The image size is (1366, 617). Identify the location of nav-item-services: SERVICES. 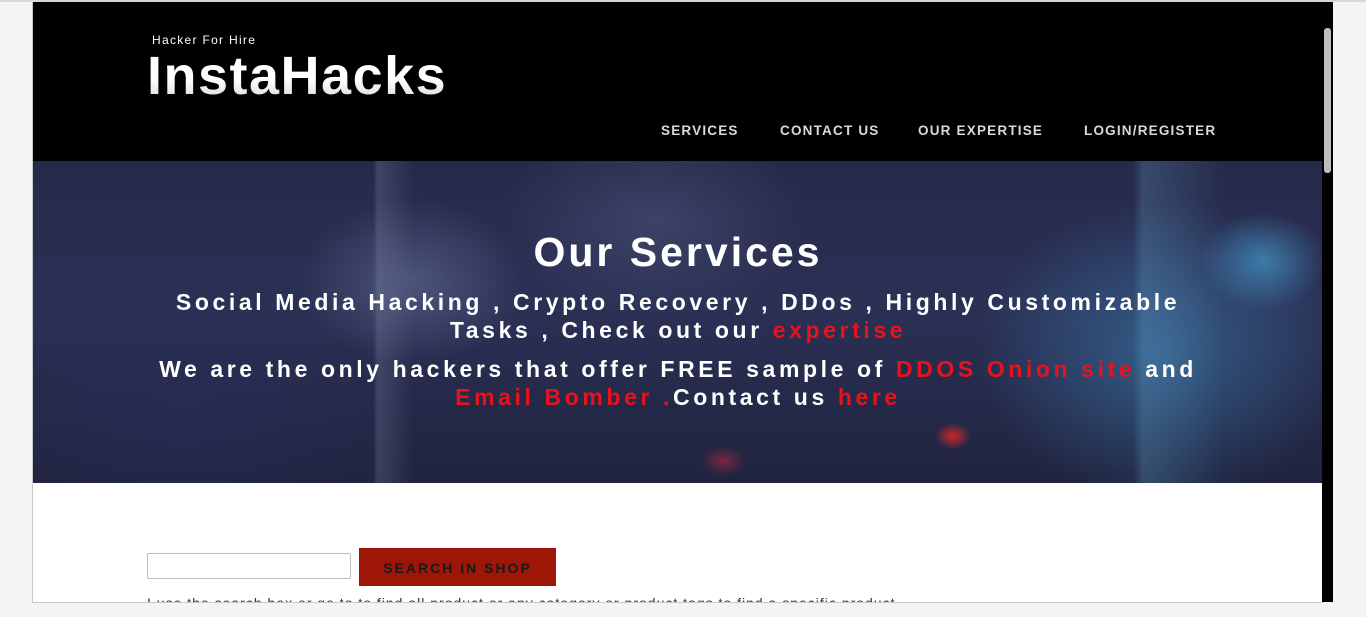
(700, 130).